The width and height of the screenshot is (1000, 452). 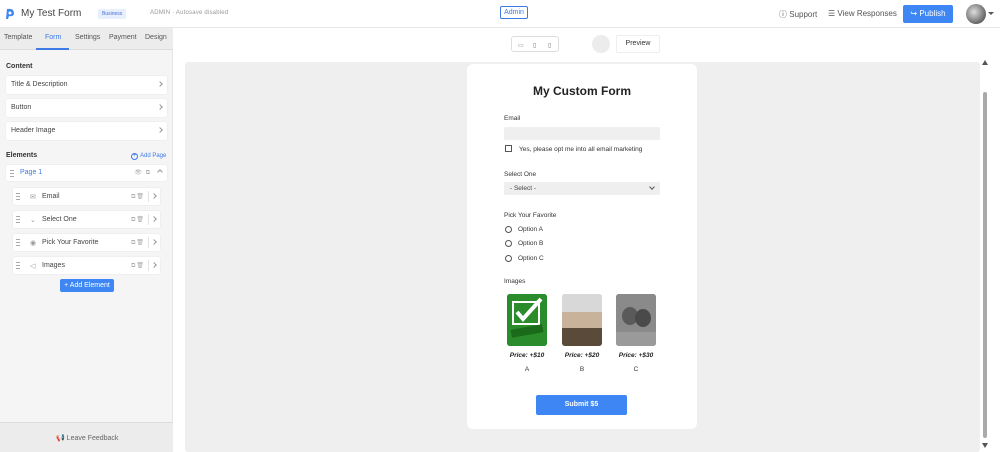 I want to click on canvas-scrollbar, so click(x=985, y=256).